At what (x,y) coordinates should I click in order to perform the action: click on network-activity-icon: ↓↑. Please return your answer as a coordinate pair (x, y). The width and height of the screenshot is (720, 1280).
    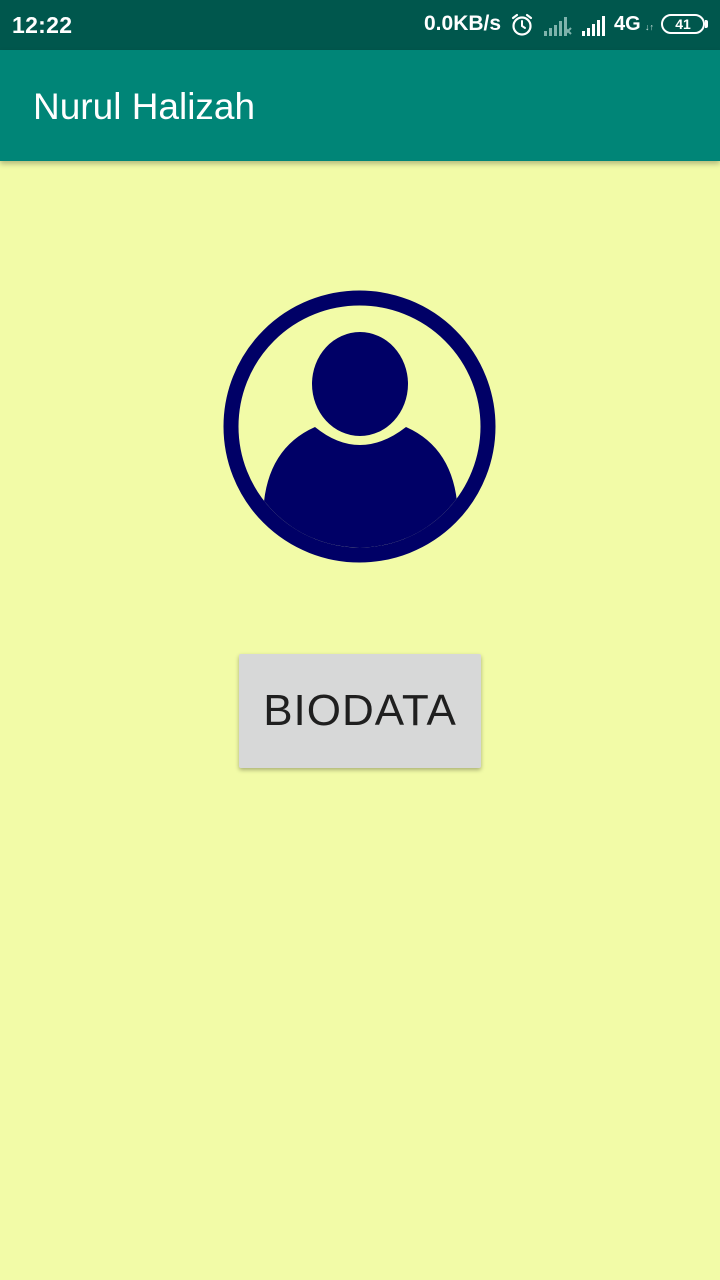
    Looking at the image, I should click on (649, 27).